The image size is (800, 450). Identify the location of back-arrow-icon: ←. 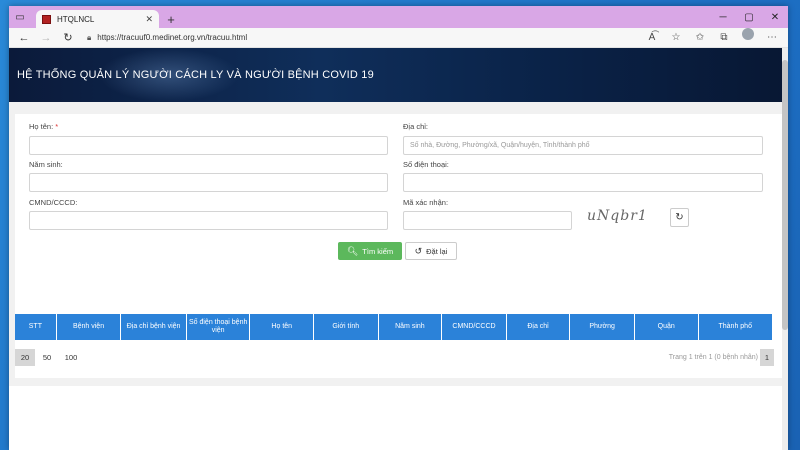
(24, 38).